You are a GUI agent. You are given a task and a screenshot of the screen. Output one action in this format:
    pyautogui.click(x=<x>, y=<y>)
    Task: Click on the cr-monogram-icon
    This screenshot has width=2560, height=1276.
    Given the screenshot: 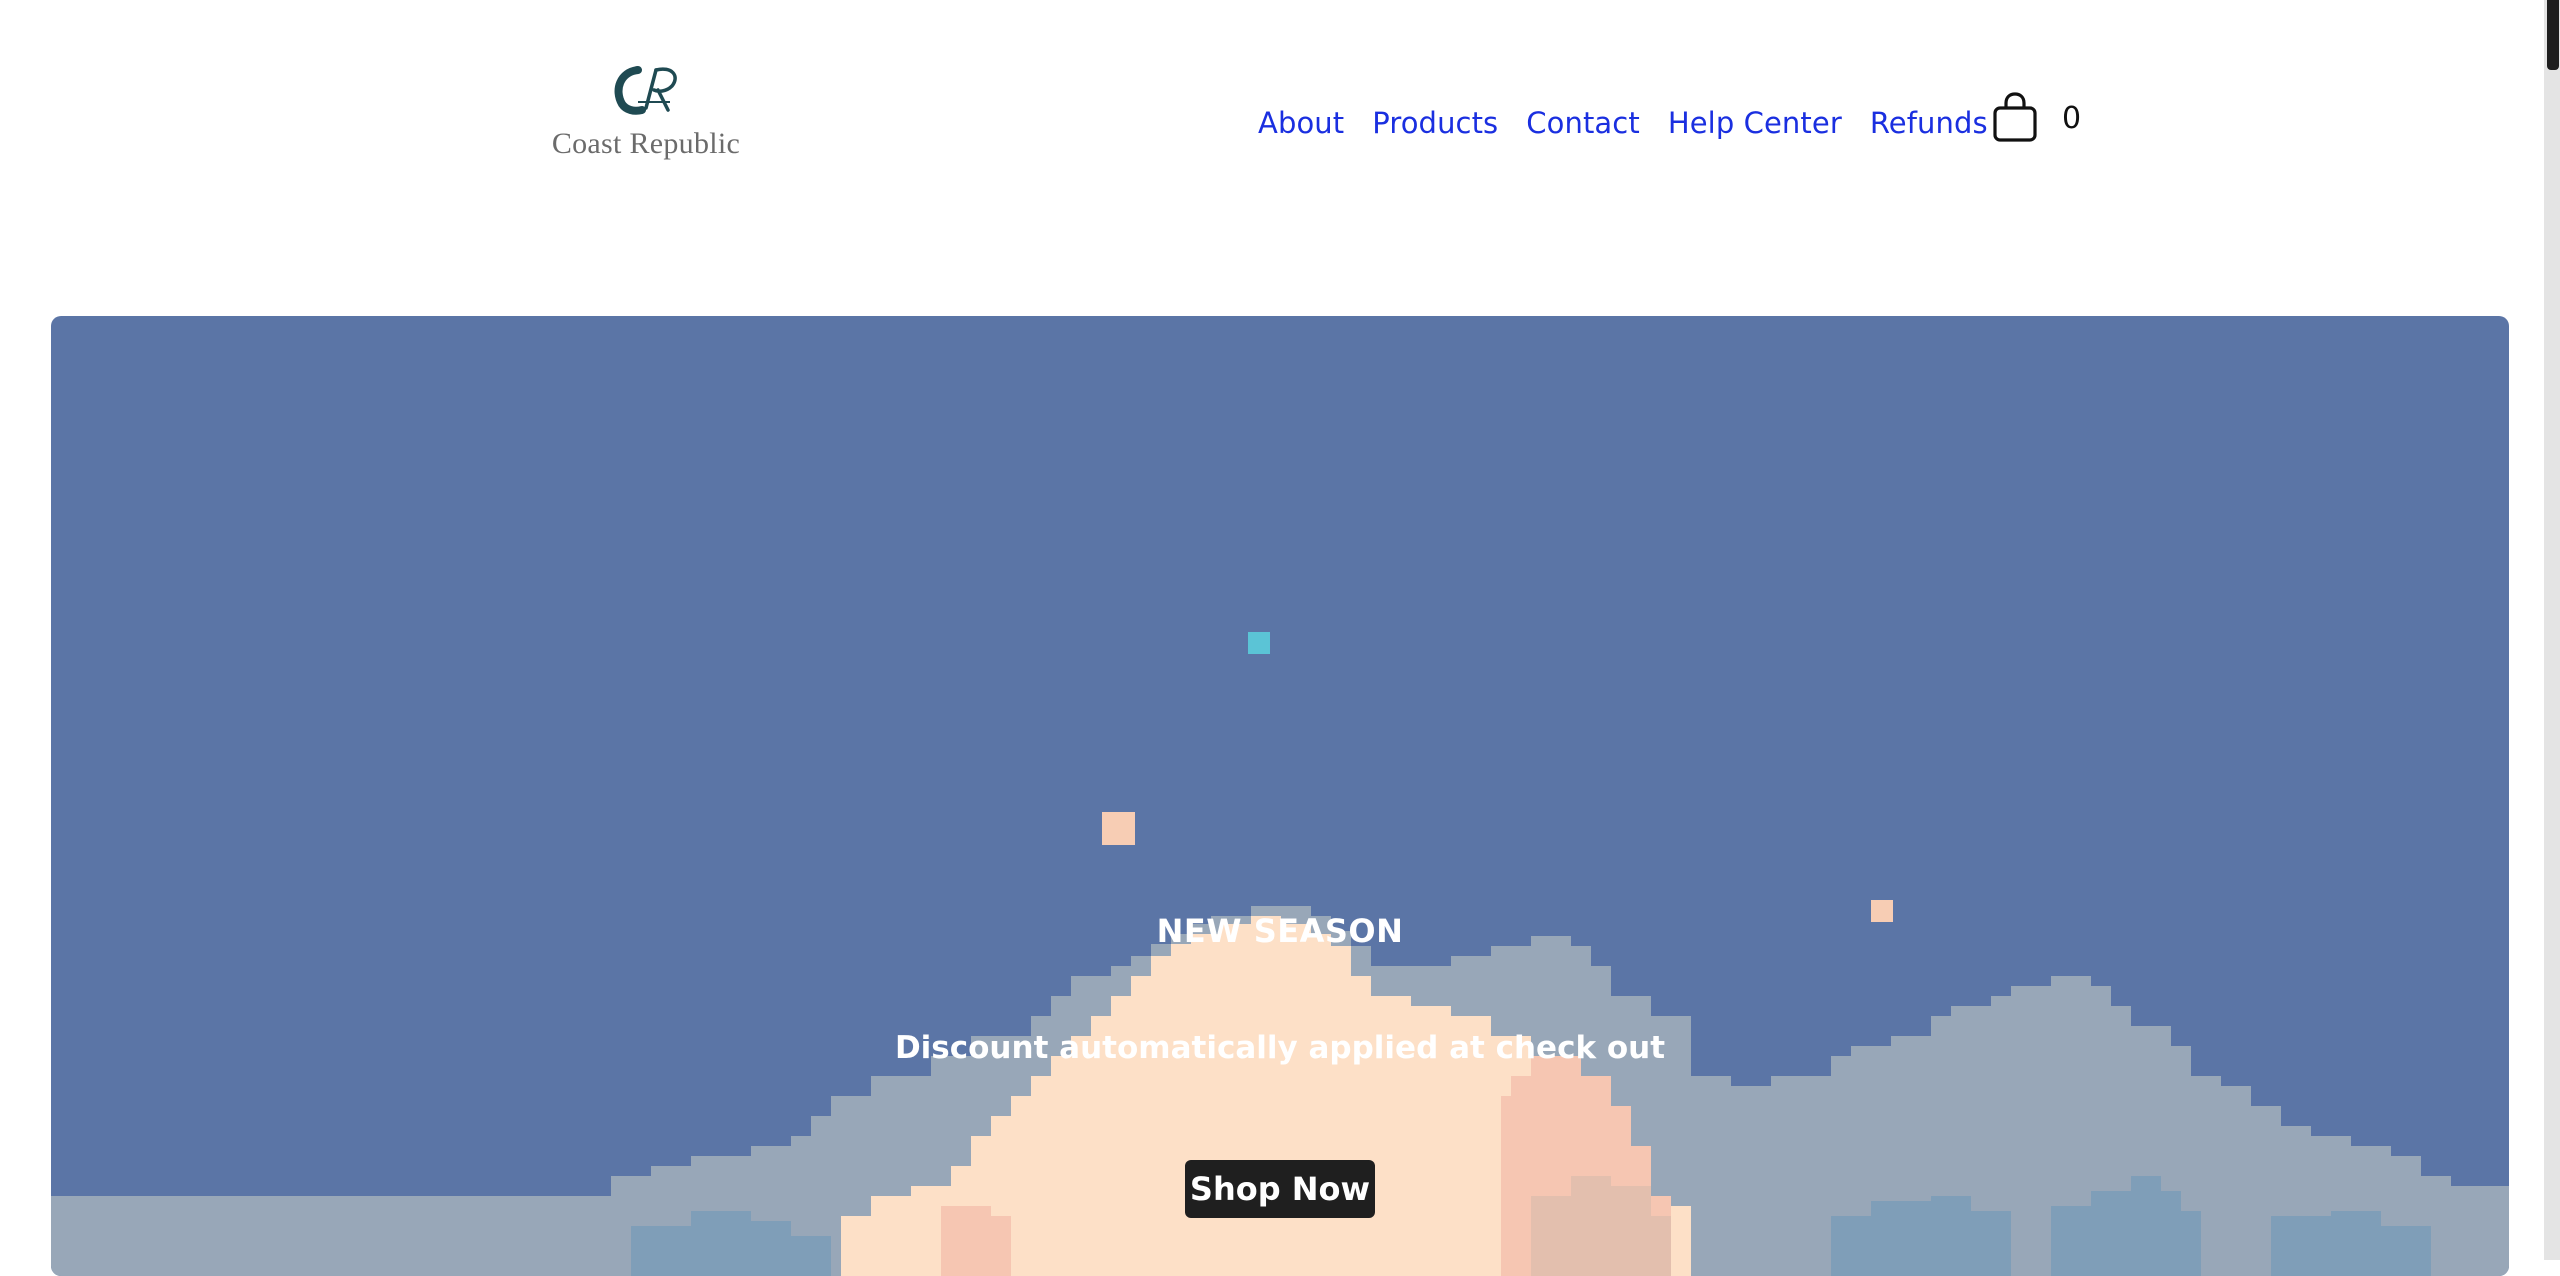 What is the action you would take?
    pyautogui.click(x=645, y=90)
    